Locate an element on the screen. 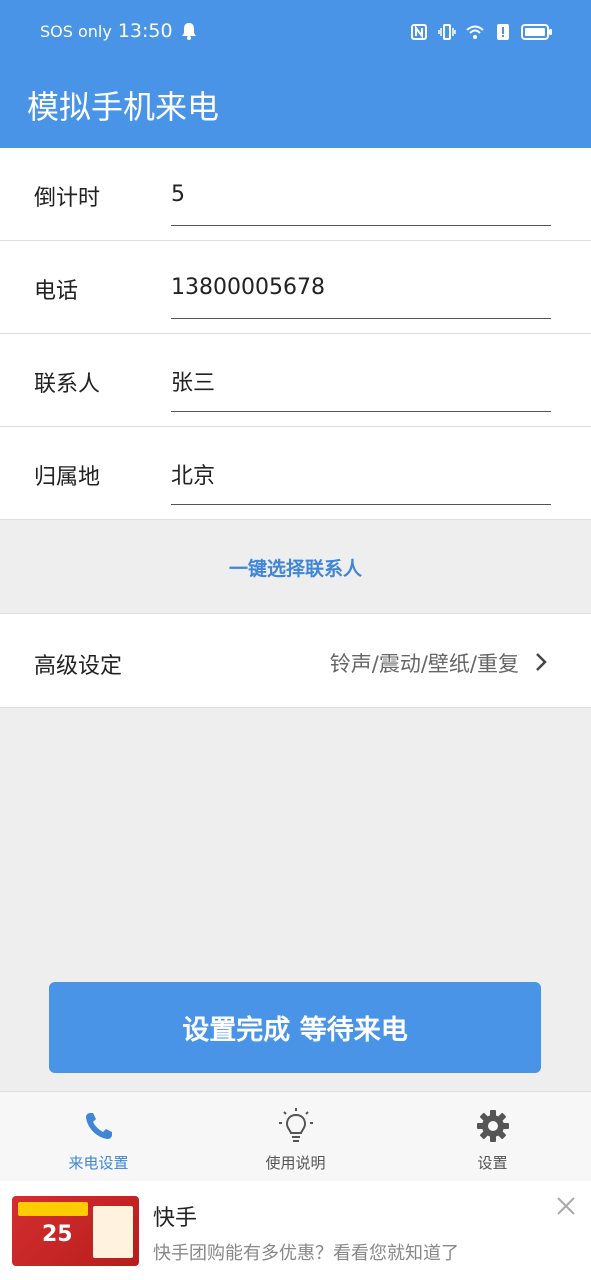  pick-contact-button: 一键选择联系人 is located at coordinates (295, 567).